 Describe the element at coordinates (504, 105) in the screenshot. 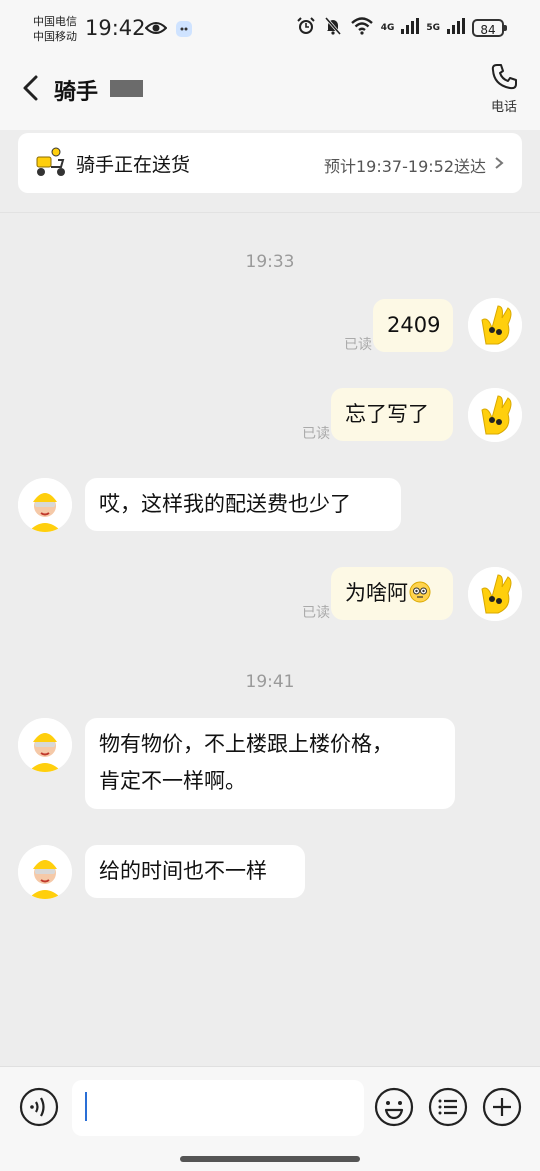

I see `phone-label: 电话` at that location.